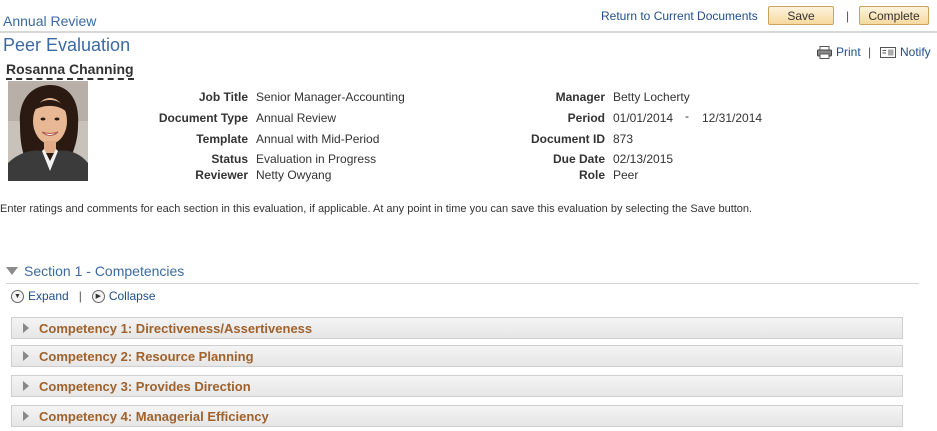  Describe the element at coordinates (468, 32) in the screenshot. I see `header-divider` at that location.